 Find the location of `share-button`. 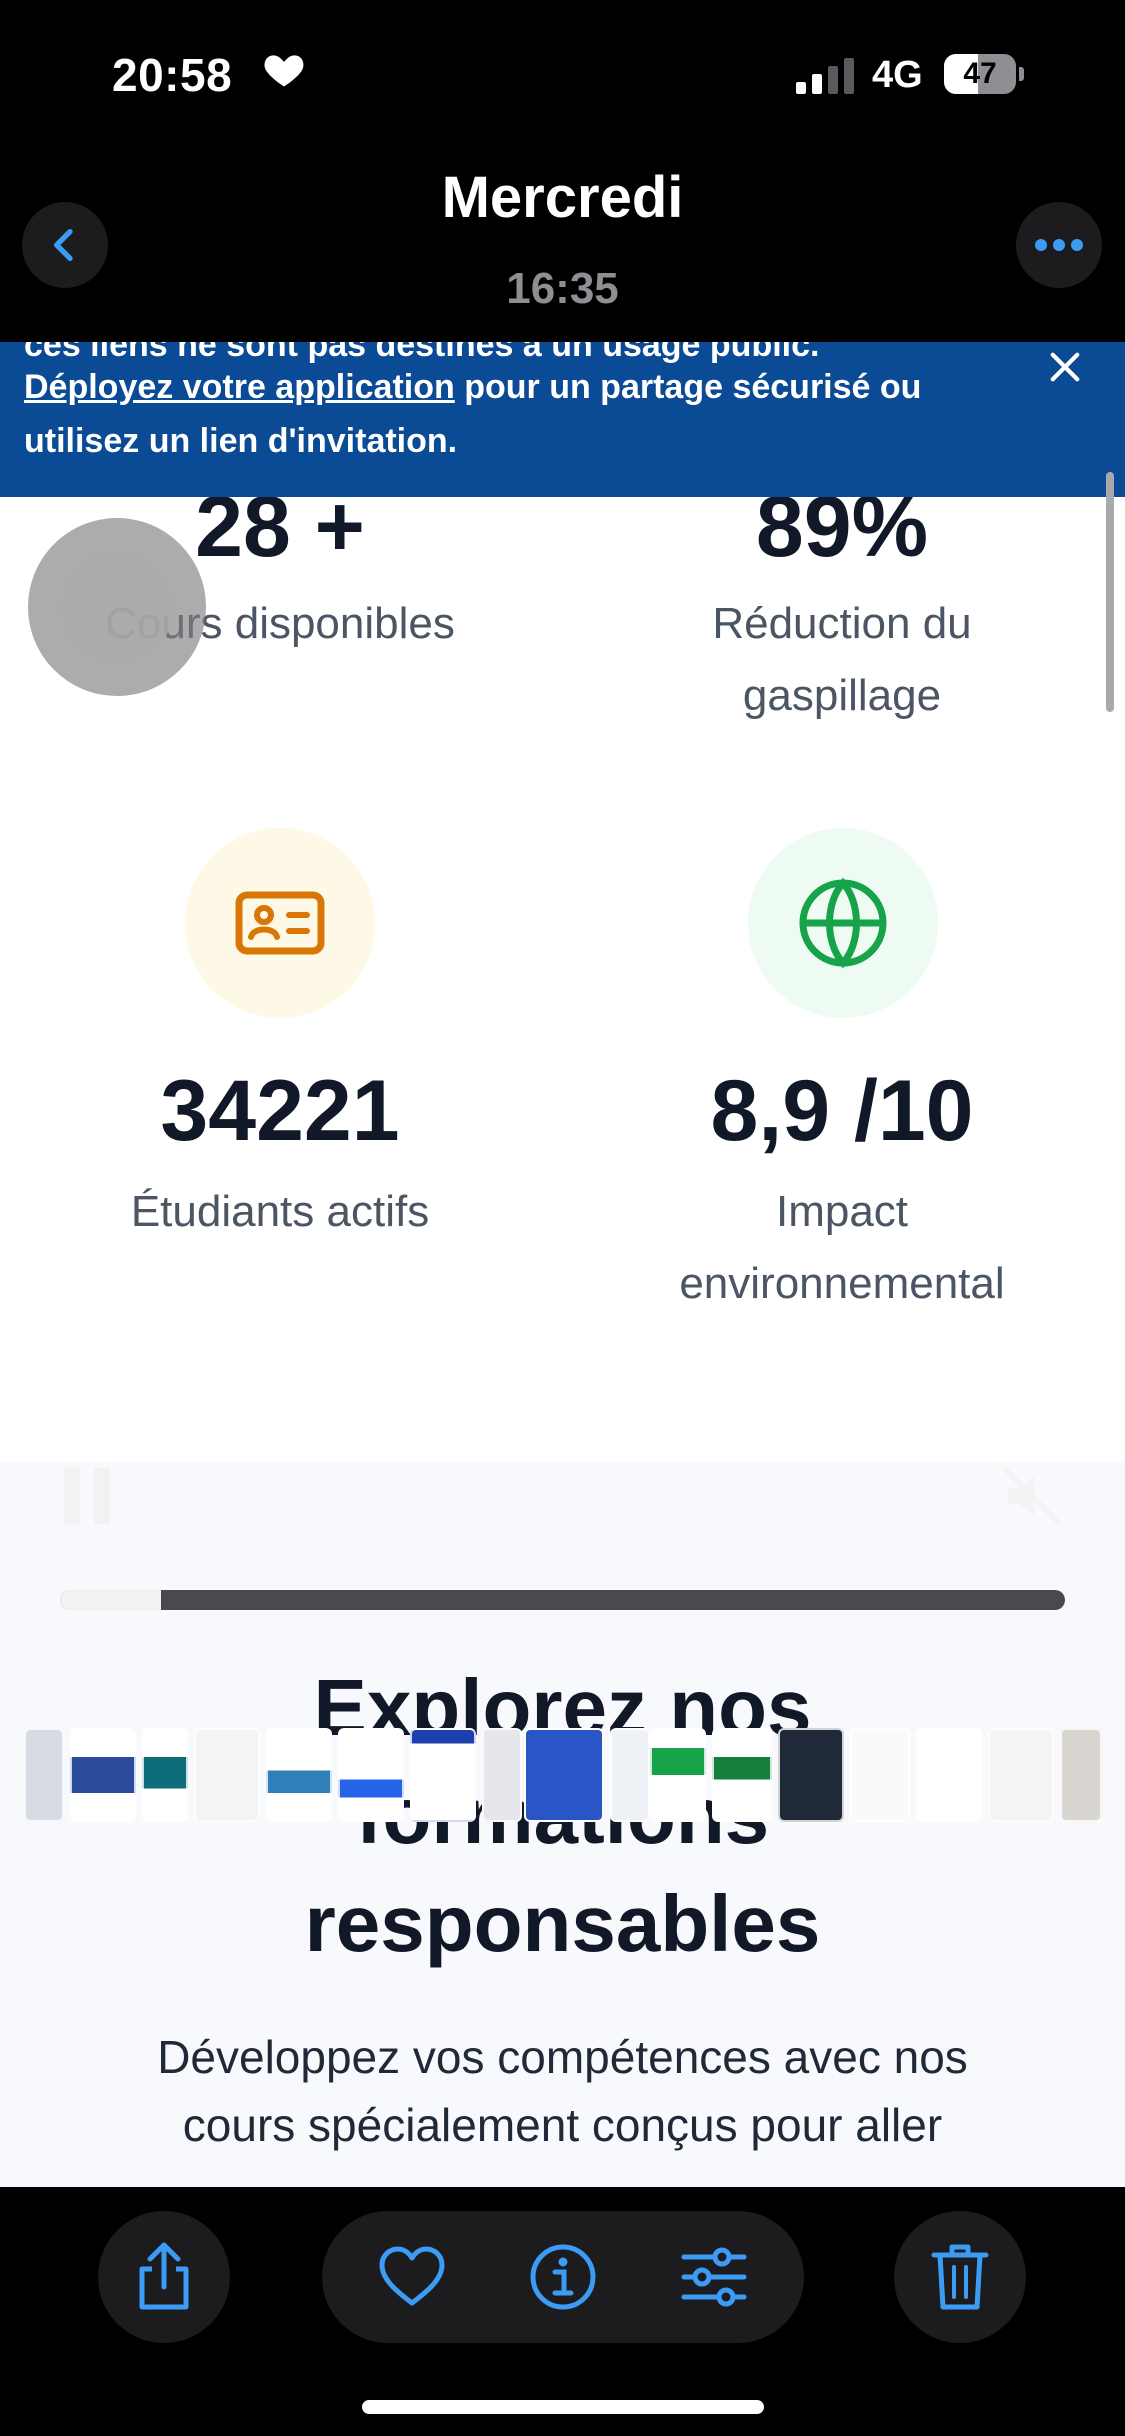

share-button is located at coordinates (164, 2277).